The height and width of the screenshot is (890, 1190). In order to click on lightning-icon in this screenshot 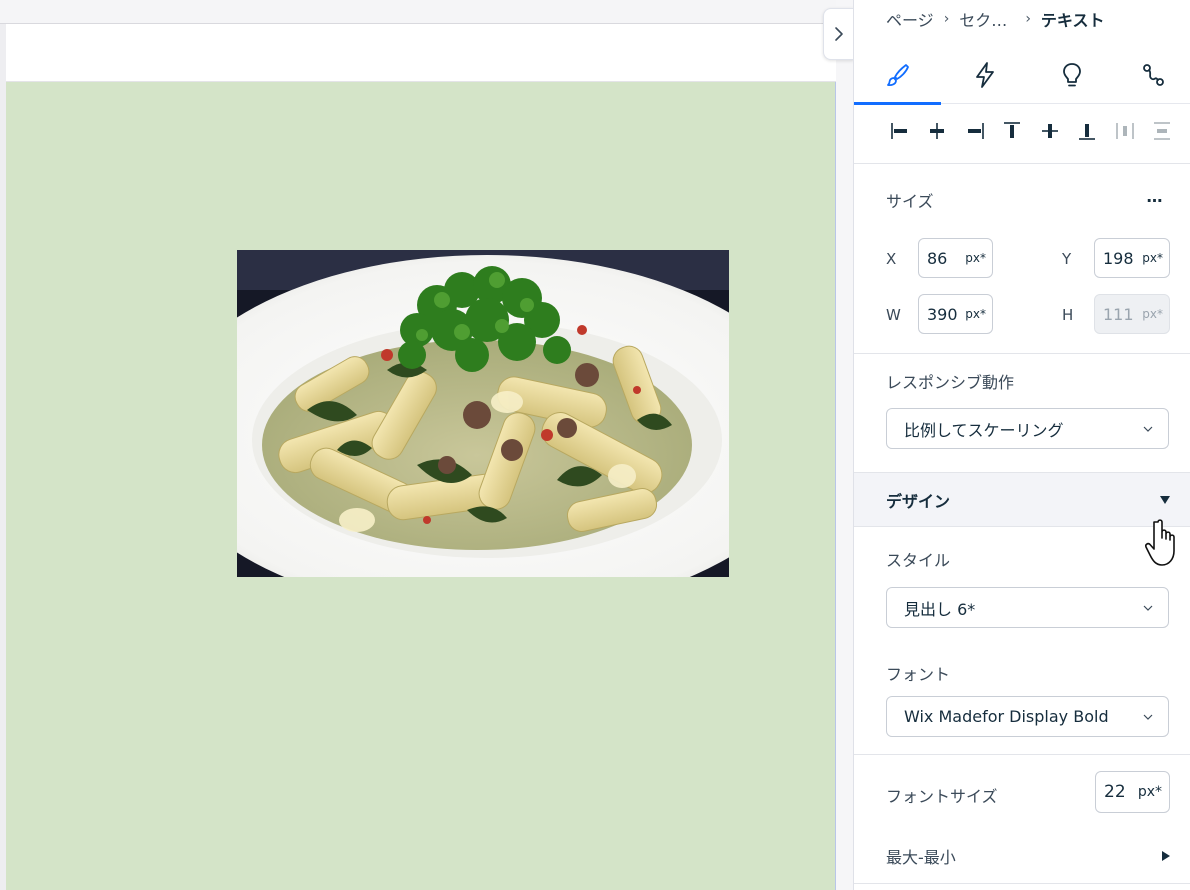, I will do `click(984, 75)`.